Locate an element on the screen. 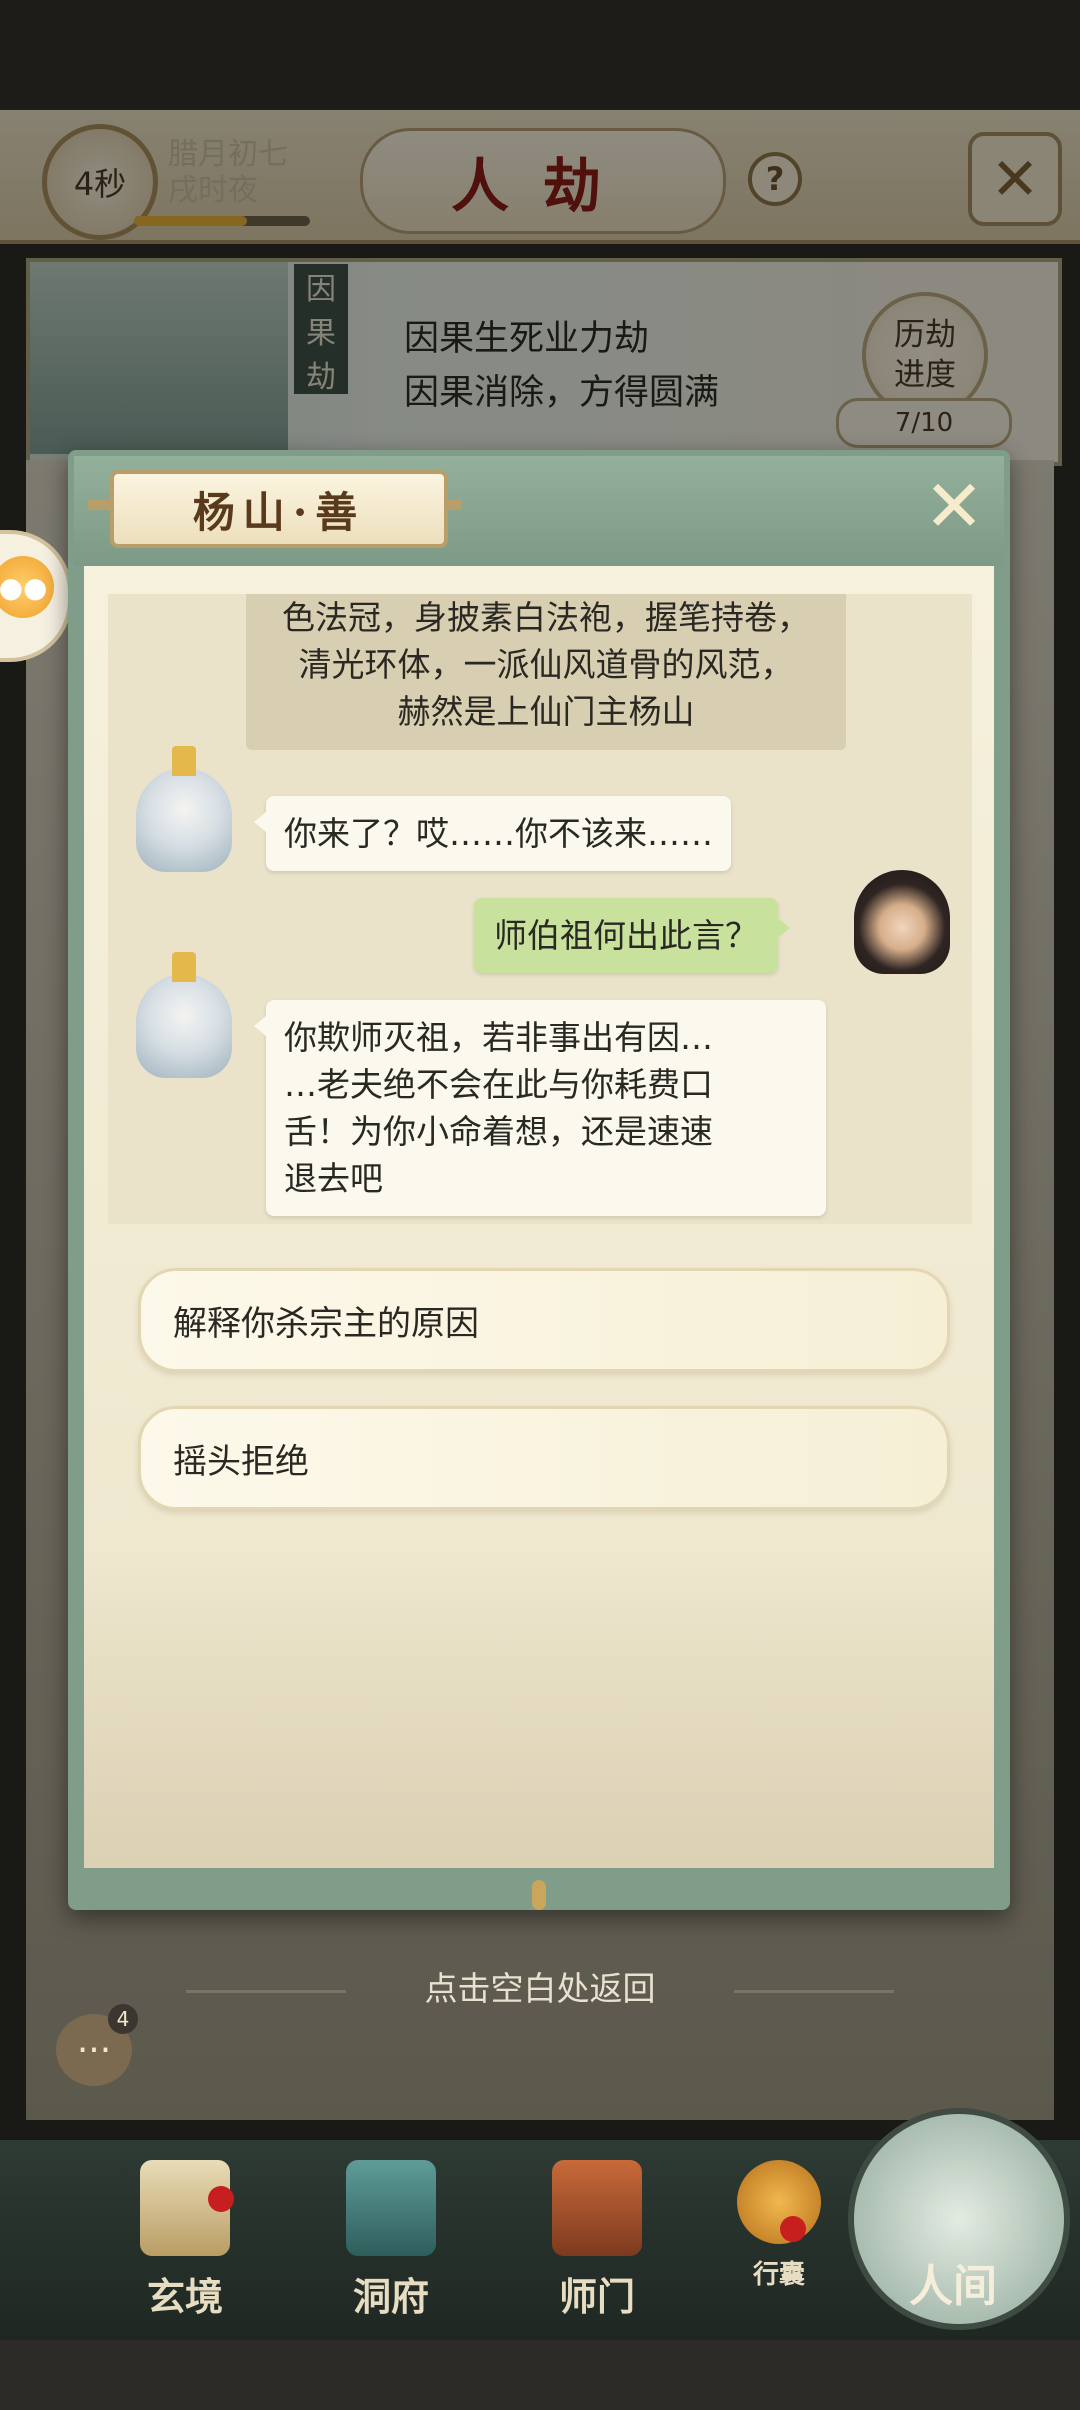  ink-landscape-decoration is located at coordinates (539, 1709).